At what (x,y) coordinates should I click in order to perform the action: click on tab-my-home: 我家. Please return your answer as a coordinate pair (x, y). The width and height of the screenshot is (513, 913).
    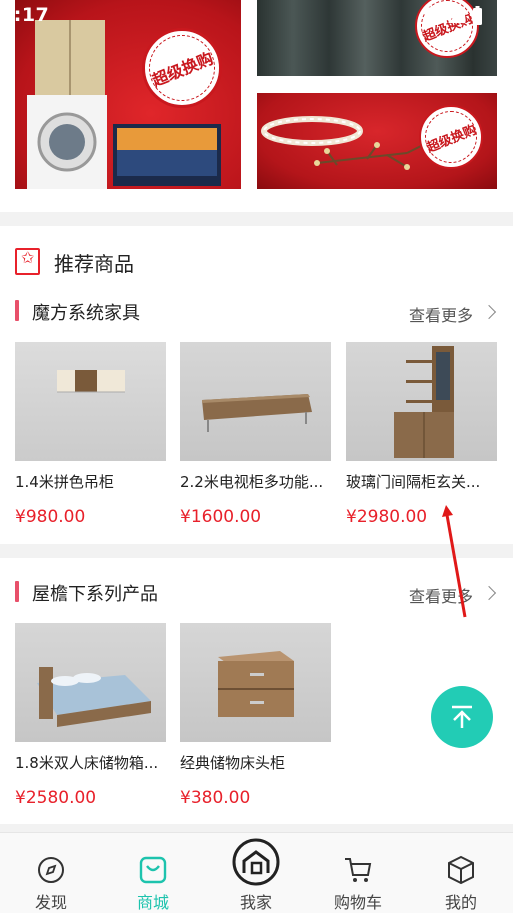
    Looking at the image, I should click on (256, 873).